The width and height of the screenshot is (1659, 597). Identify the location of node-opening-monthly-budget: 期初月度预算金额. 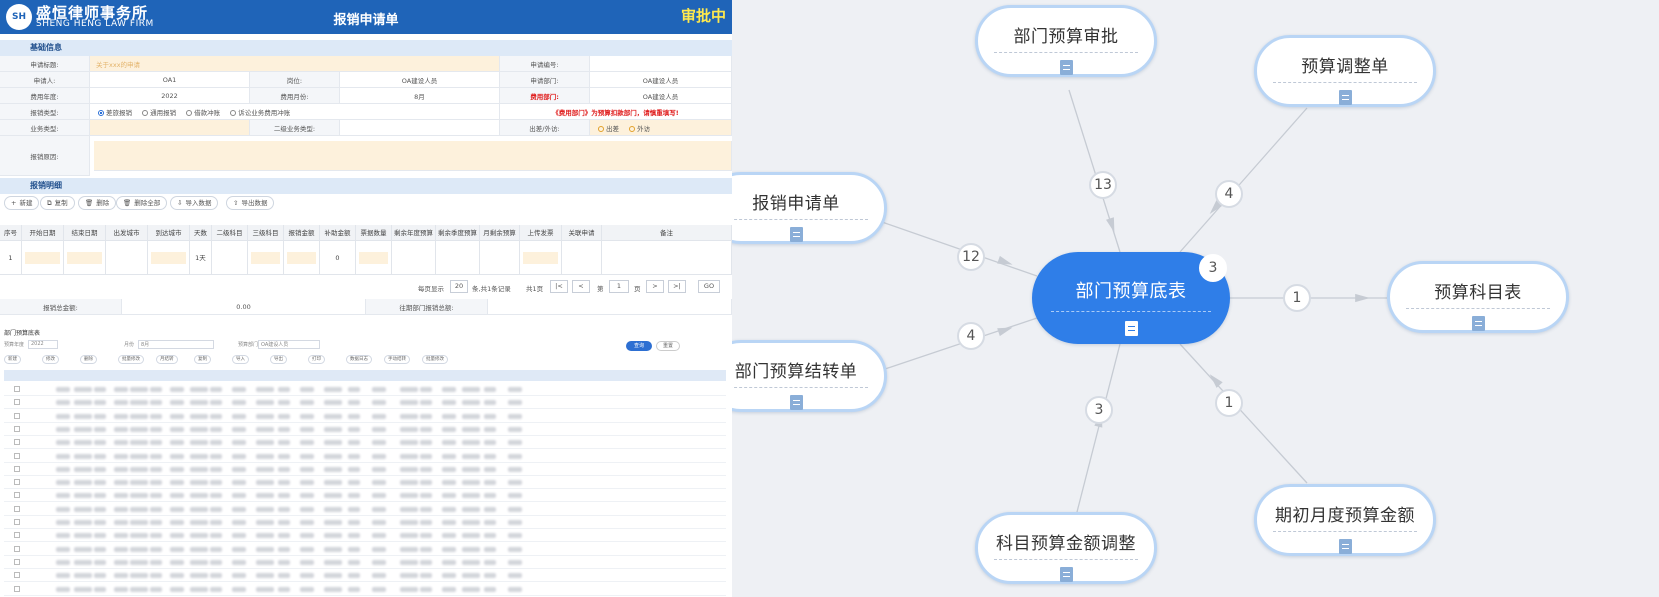
(1345, 520).